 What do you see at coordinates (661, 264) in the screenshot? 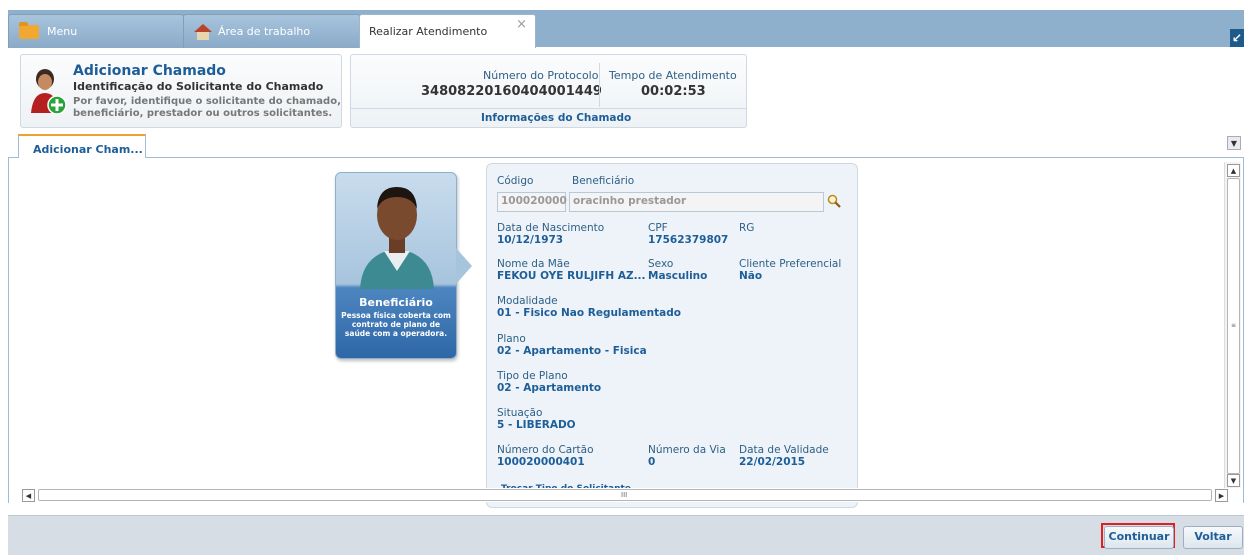
I see `sexo-label: Sexo` at bounding box center [661, 264].